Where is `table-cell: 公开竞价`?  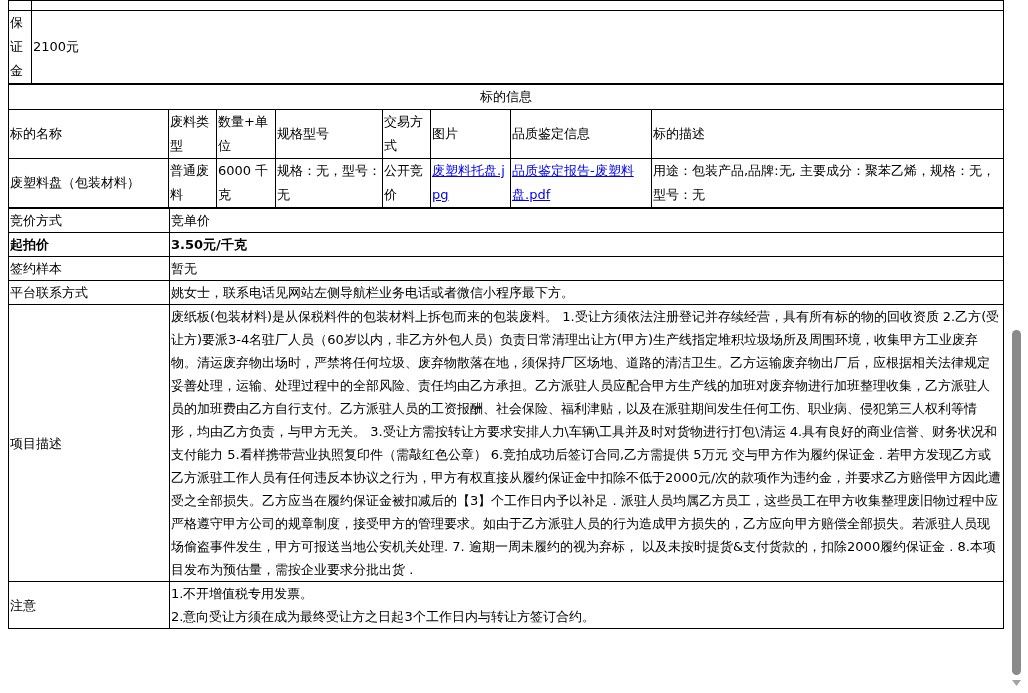
table-cell: 公开竞价 is located at coordinates (406, 183).